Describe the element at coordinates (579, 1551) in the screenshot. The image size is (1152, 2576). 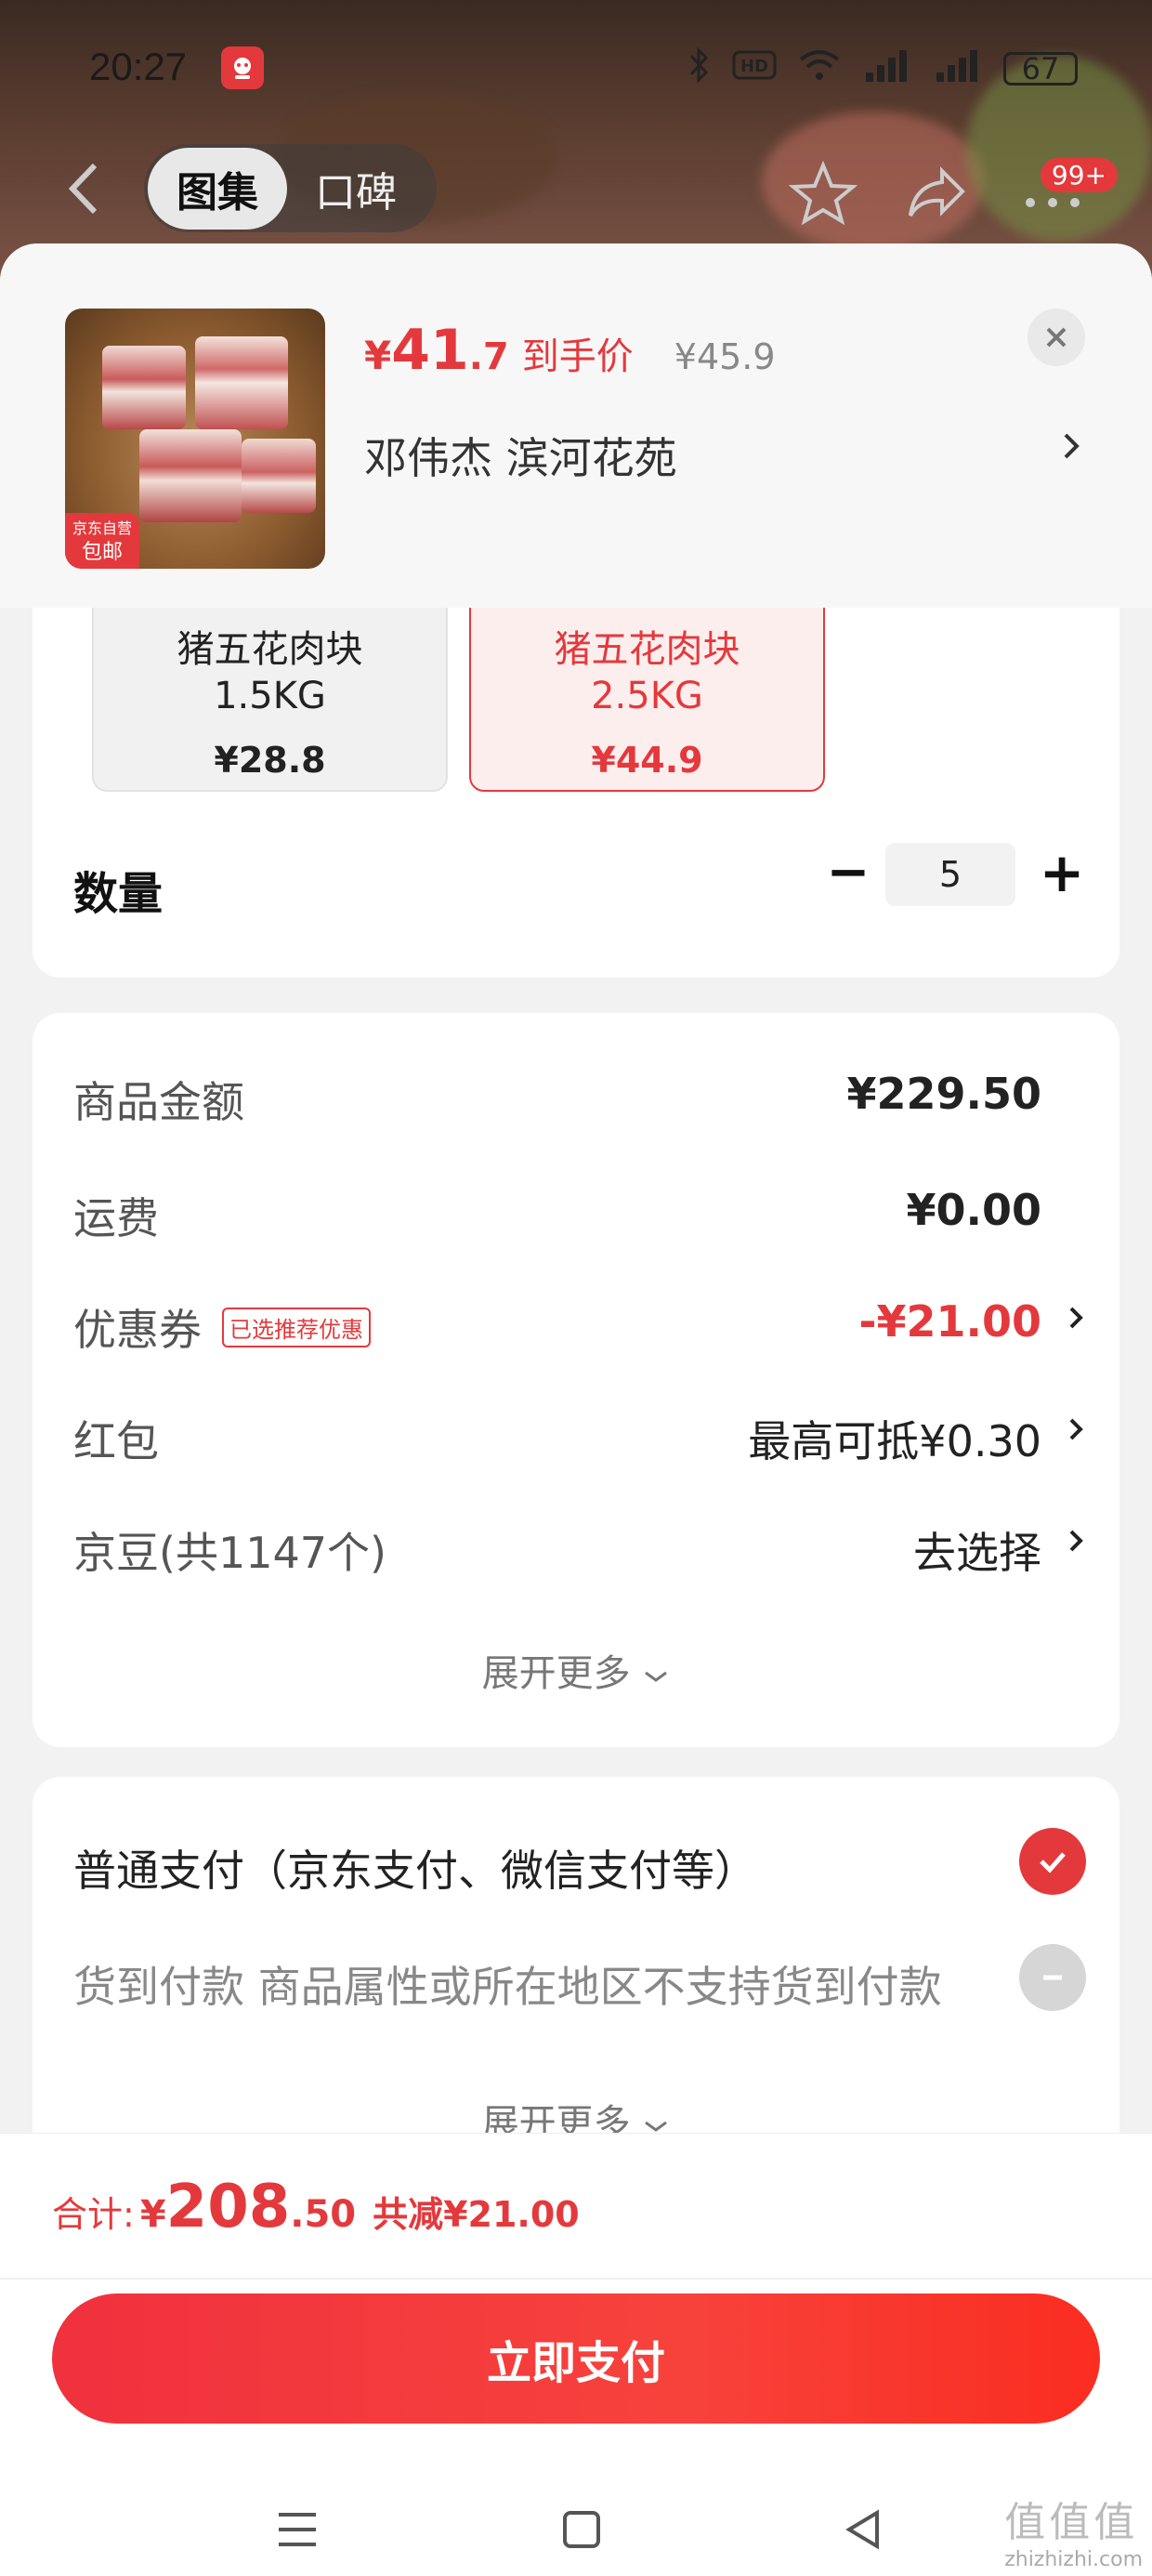
I see `jd-beans-row: 京豆(共1147个) 去选择` at that location.